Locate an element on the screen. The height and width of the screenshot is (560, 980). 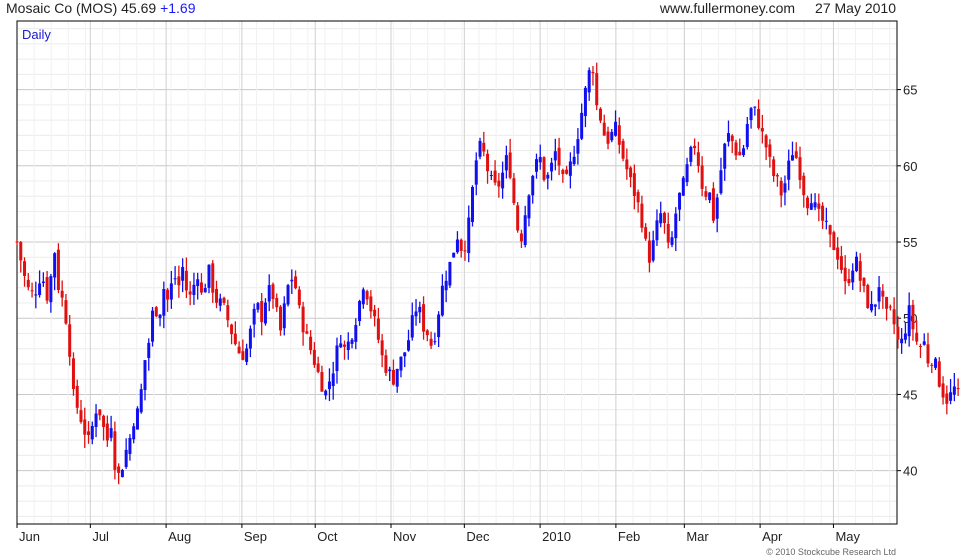
x-tick-label: Dec is located at coordinates (478, 536).